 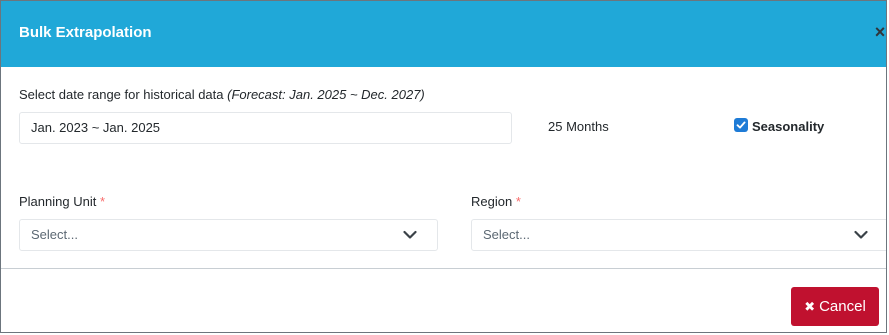 What do you see at coordinates (123, 94) in the screenshot?
I see `date-range-label-text: Select date range for historical data` at bounding box center [123, 94].